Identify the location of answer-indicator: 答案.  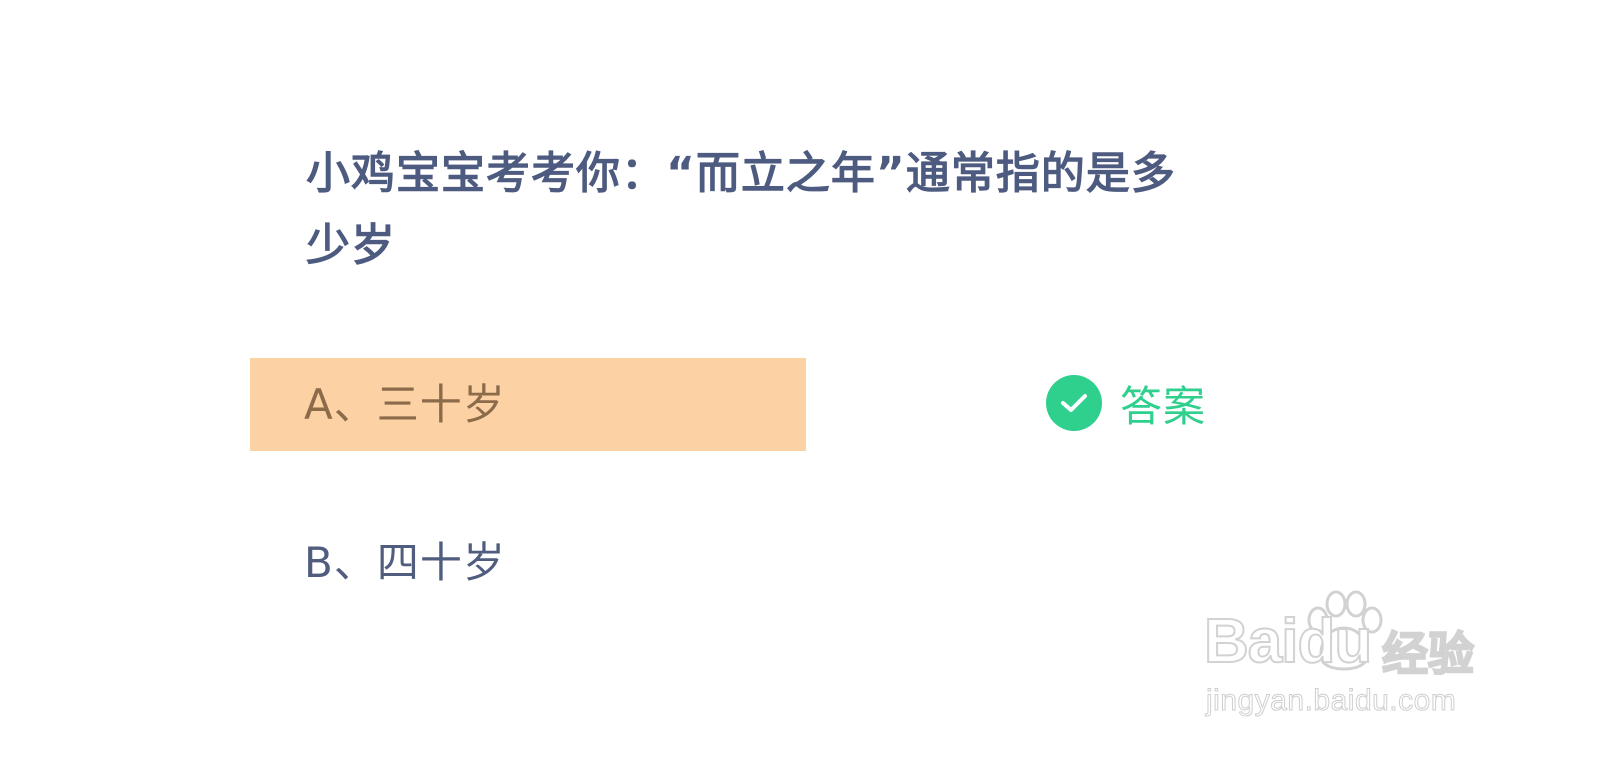
(1126, 403).